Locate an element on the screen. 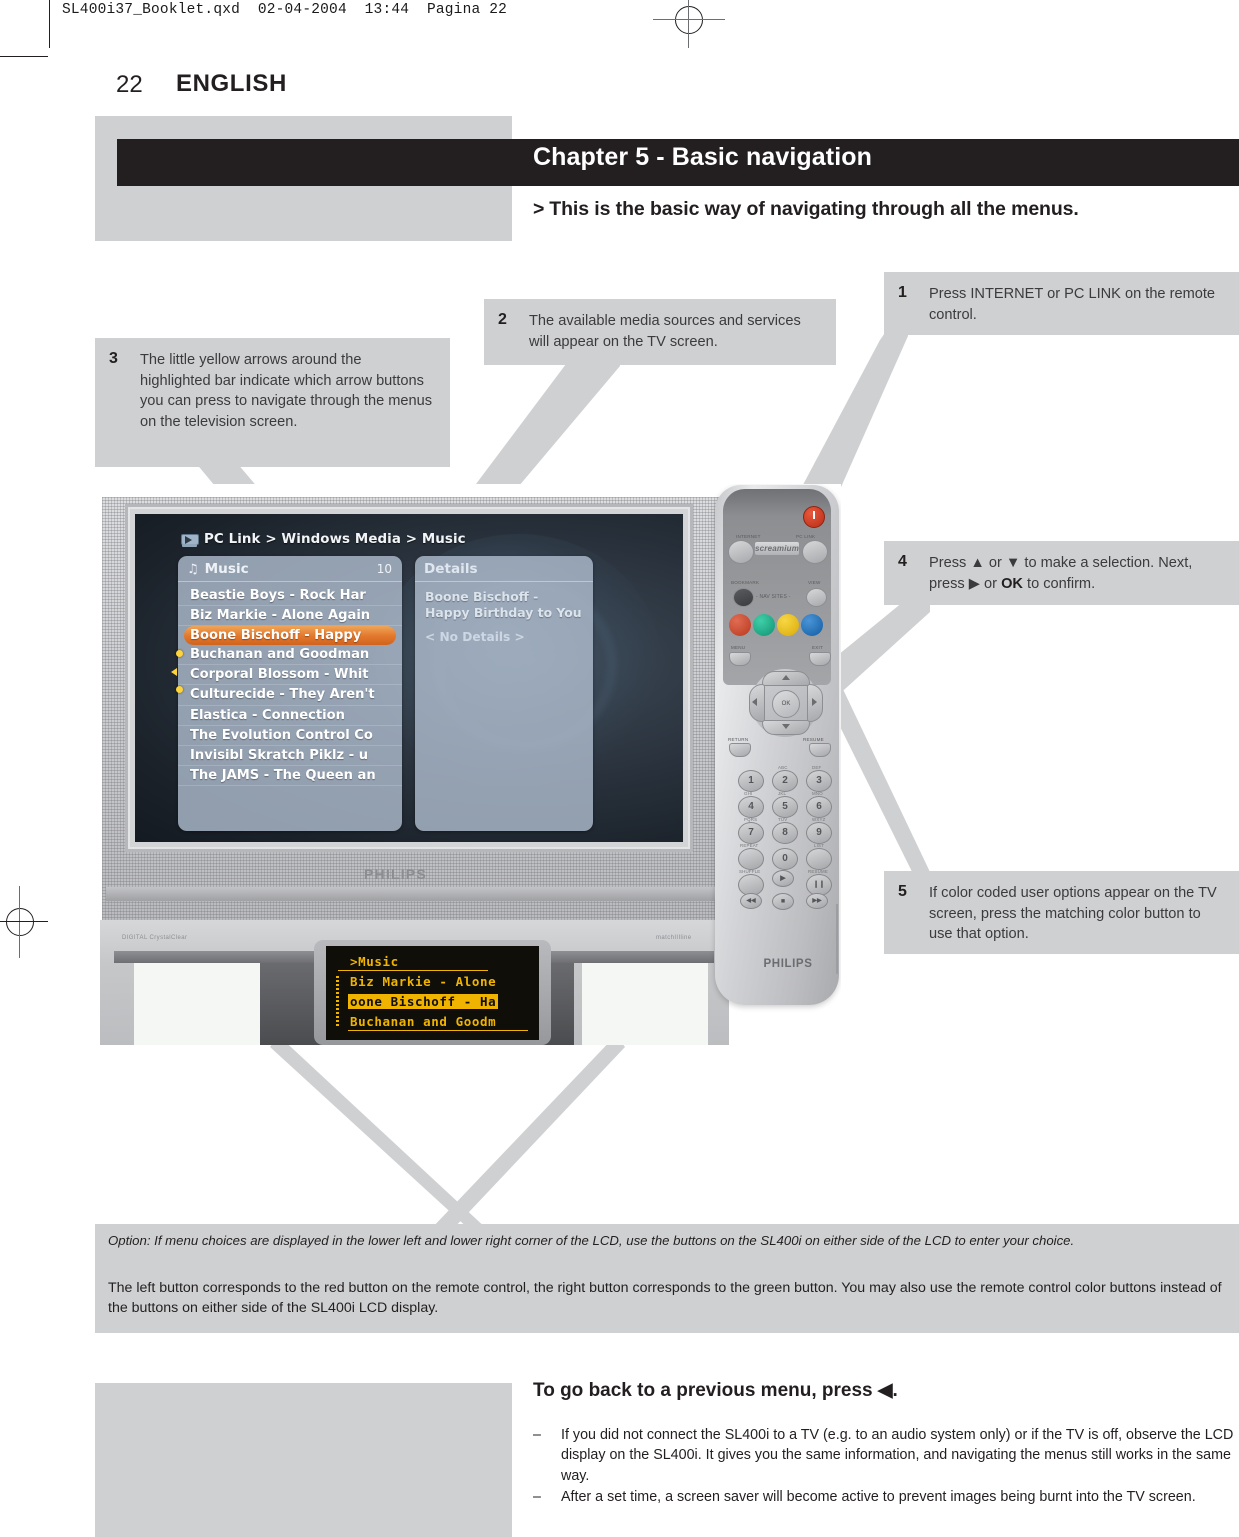 The width and height of the screenshot is (1239, 1537). key-8: 8 is located at coordinates (785, 833).